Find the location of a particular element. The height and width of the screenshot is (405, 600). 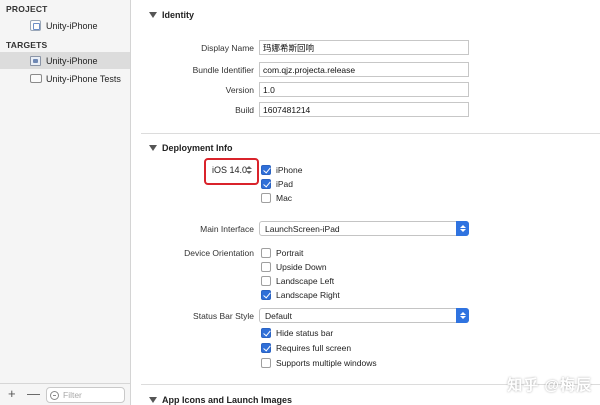

checkbox-label: Mac is located at coordinates (284, 198).